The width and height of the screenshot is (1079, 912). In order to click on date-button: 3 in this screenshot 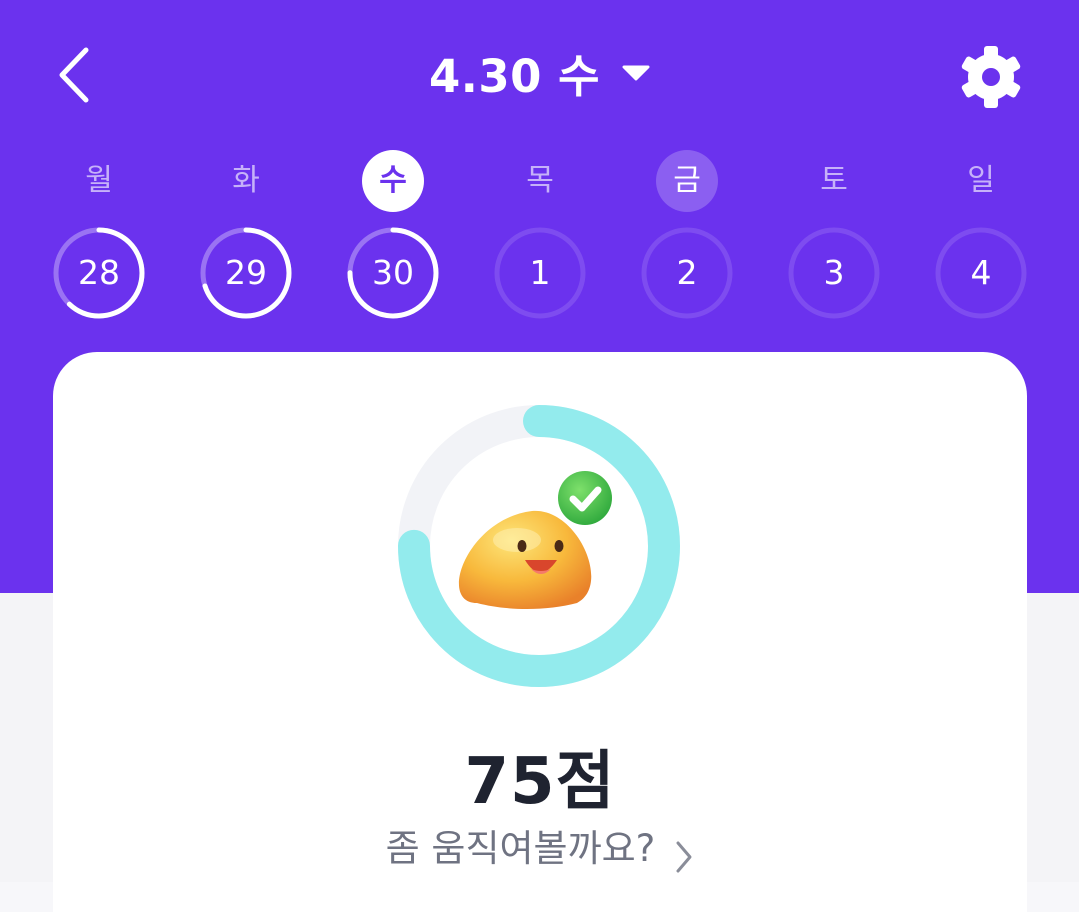, I will do `click(834, 273)`.